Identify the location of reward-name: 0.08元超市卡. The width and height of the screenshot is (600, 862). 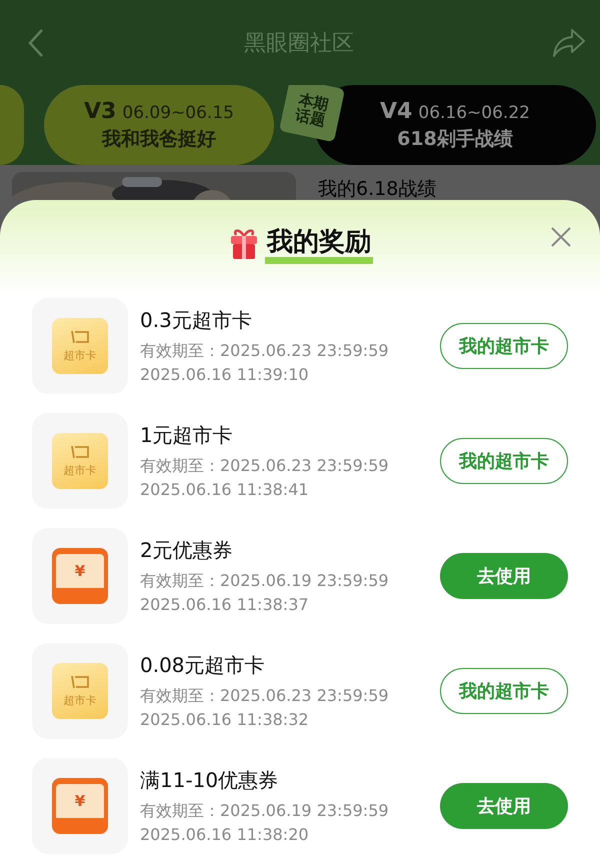
(203, 665).